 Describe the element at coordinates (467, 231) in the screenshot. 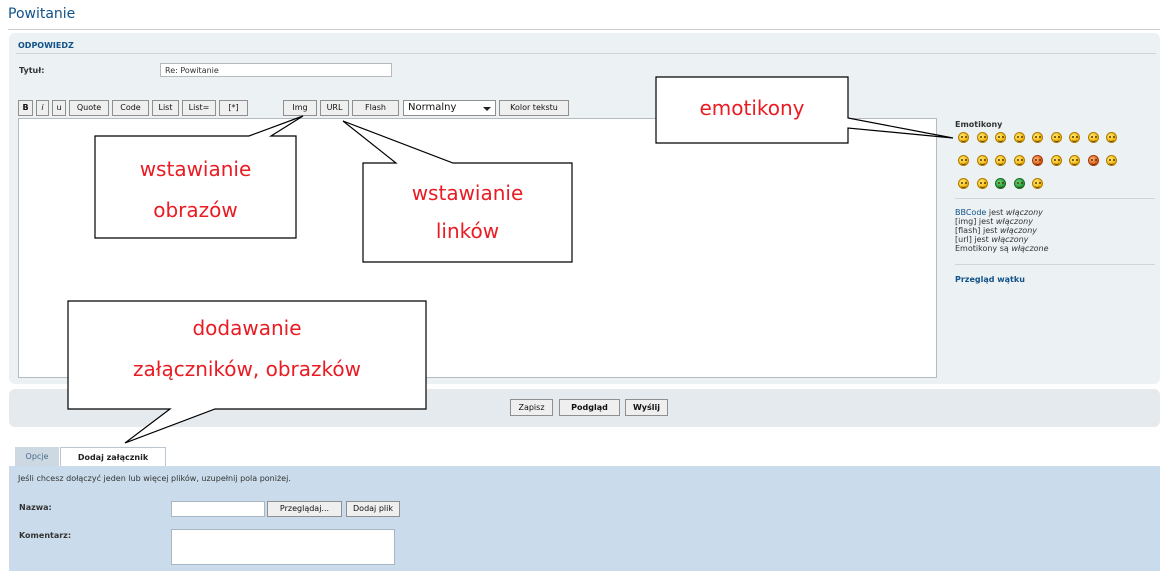

I see `callout-links-line2: linków` at that location.